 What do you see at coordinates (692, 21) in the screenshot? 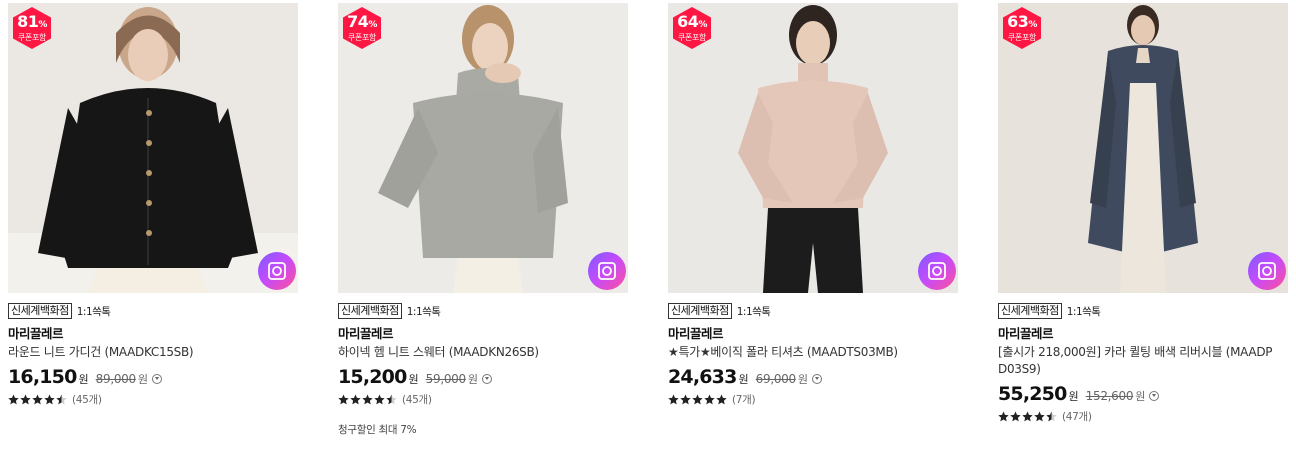
I see `discount-percent: 64%` at bounding box center [692, 21].